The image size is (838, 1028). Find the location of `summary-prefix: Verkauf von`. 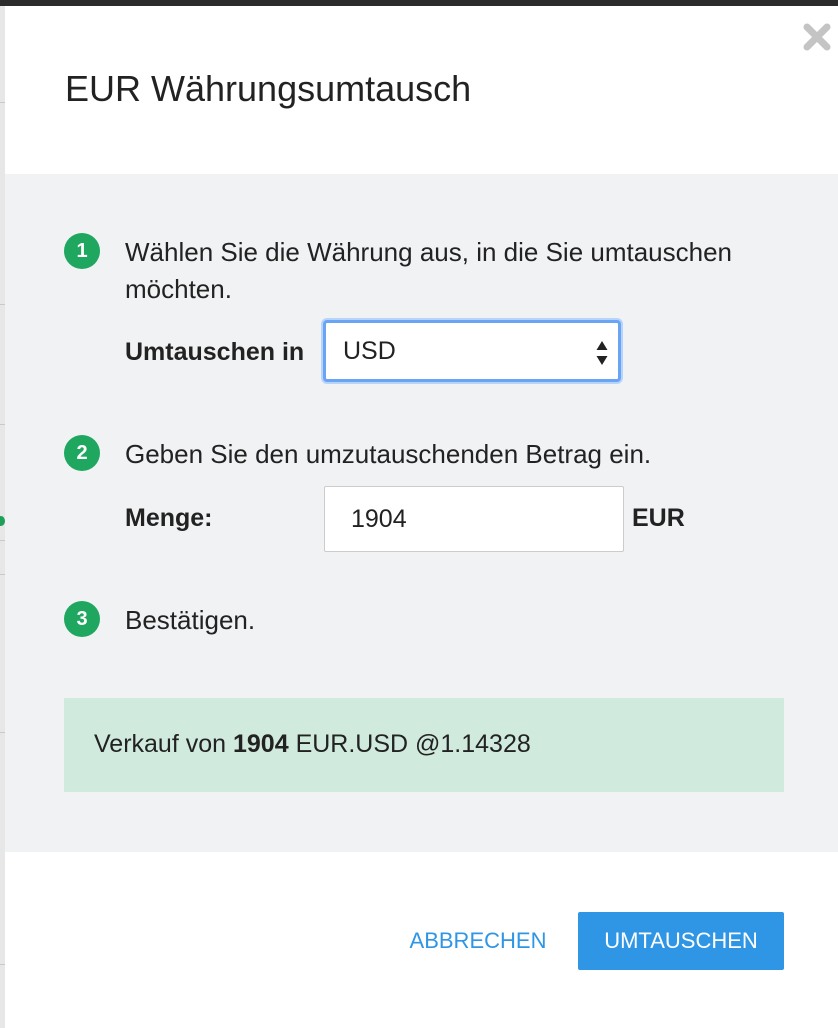

summary-prefix: Verkauf von is located at coordinates (160, 744).